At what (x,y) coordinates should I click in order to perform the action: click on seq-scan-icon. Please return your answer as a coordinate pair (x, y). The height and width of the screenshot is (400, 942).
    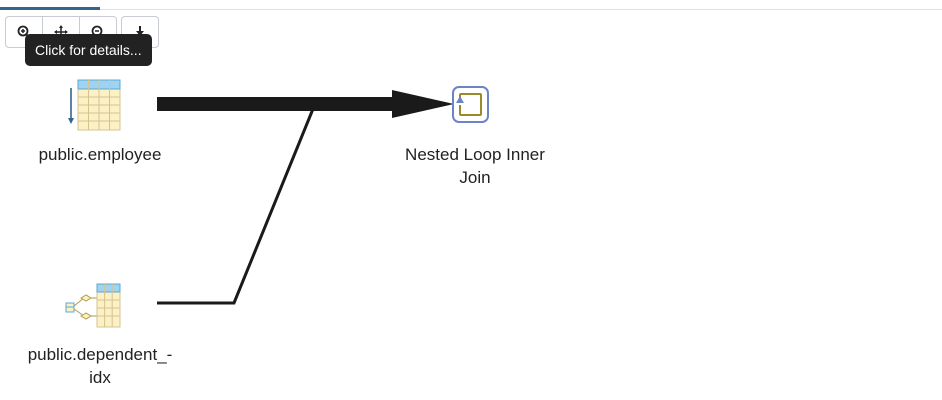
    Looking at the image, I should click on (94, 105).